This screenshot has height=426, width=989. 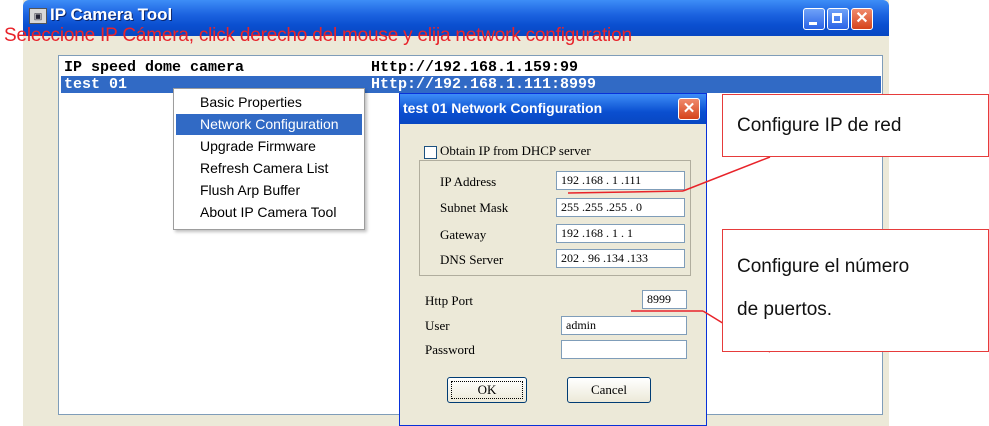 I want to click on port-annotation-line1: Configure el número, so click(x=823, y=266).